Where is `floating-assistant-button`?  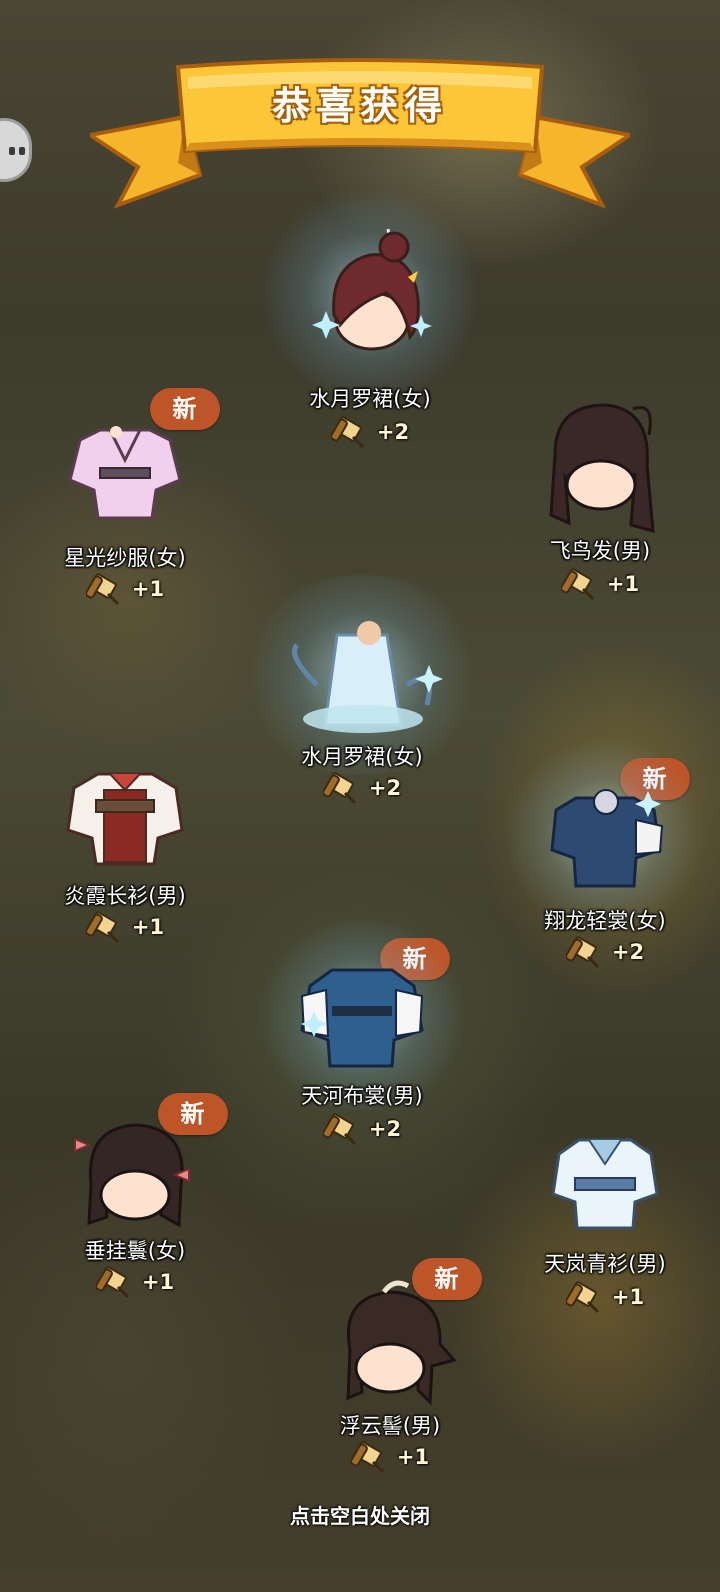 floating-assistant-button is located at coordinates (16, 150).